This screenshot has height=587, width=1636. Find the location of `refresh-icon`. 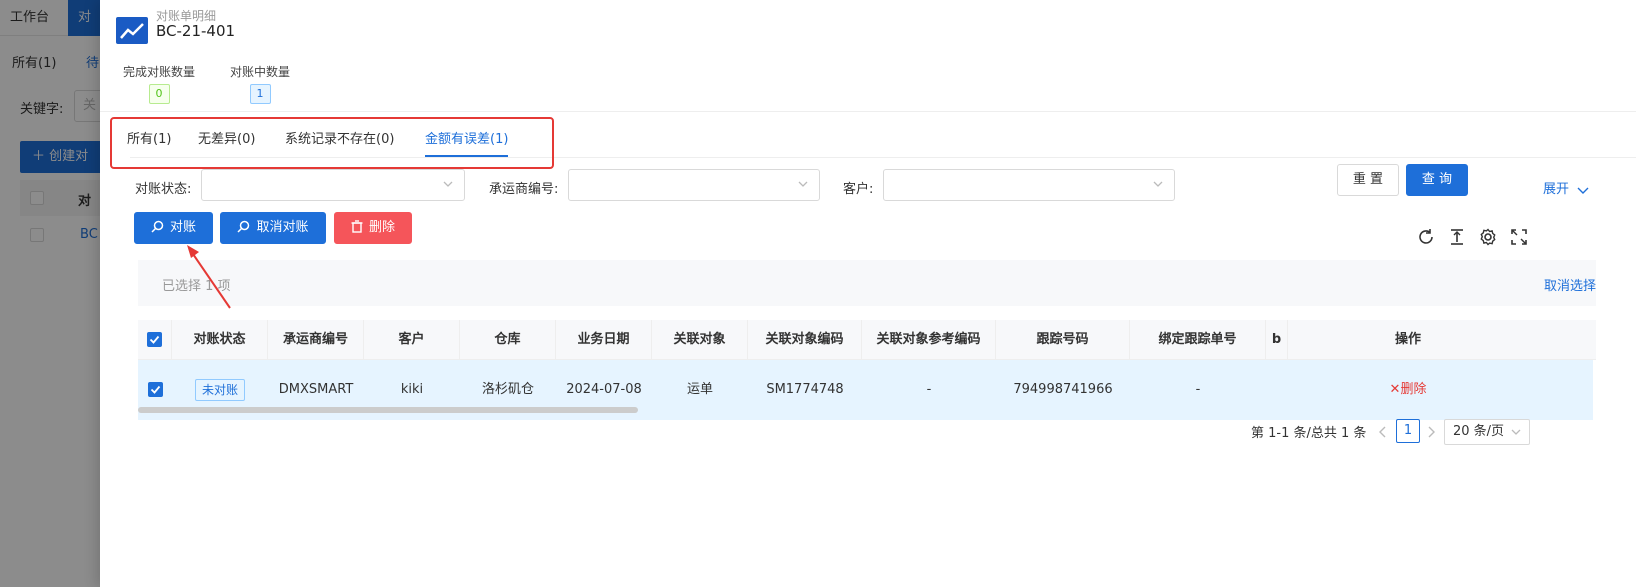

refresh-icon is located at coordinates (1426, 237).